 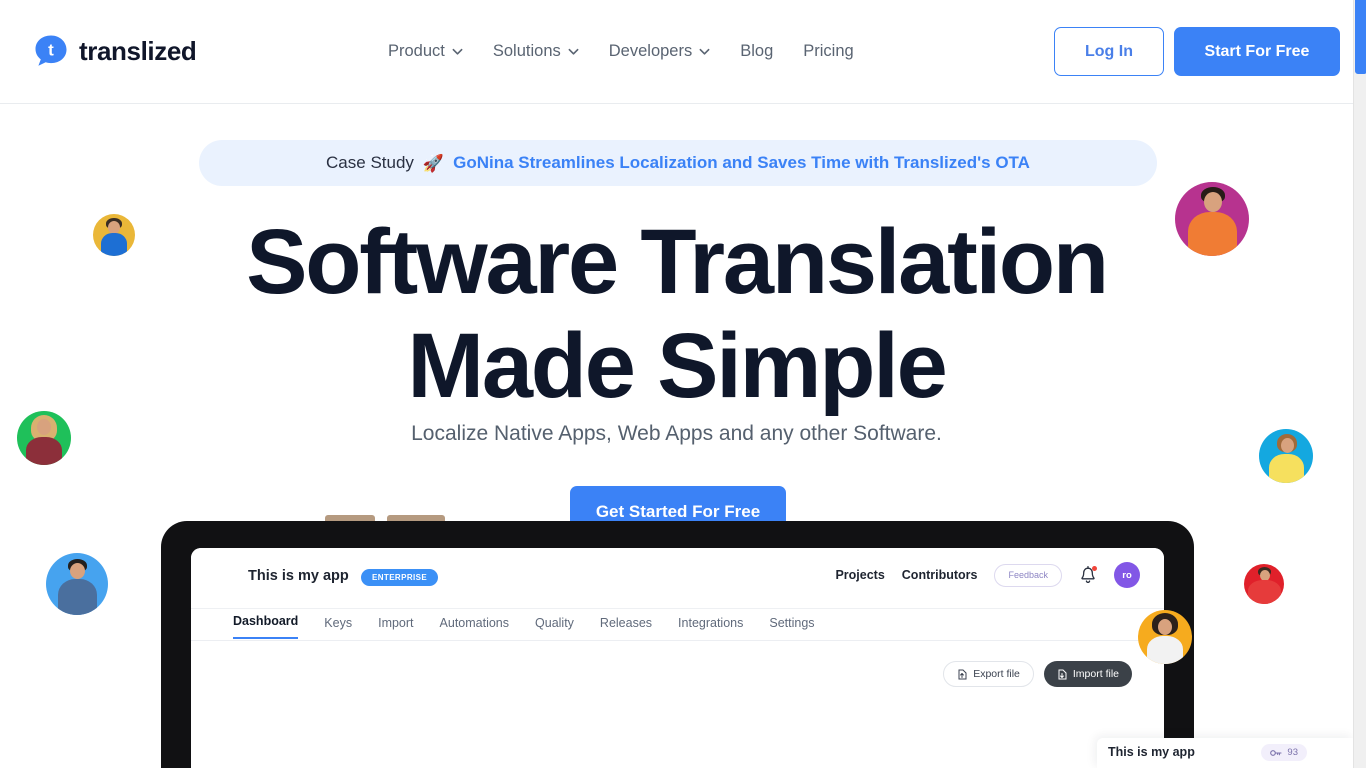 What do you see at coordinates (962, 674) in the screenshot?
I see `export-file-icon` at bounding box center [962, 674].